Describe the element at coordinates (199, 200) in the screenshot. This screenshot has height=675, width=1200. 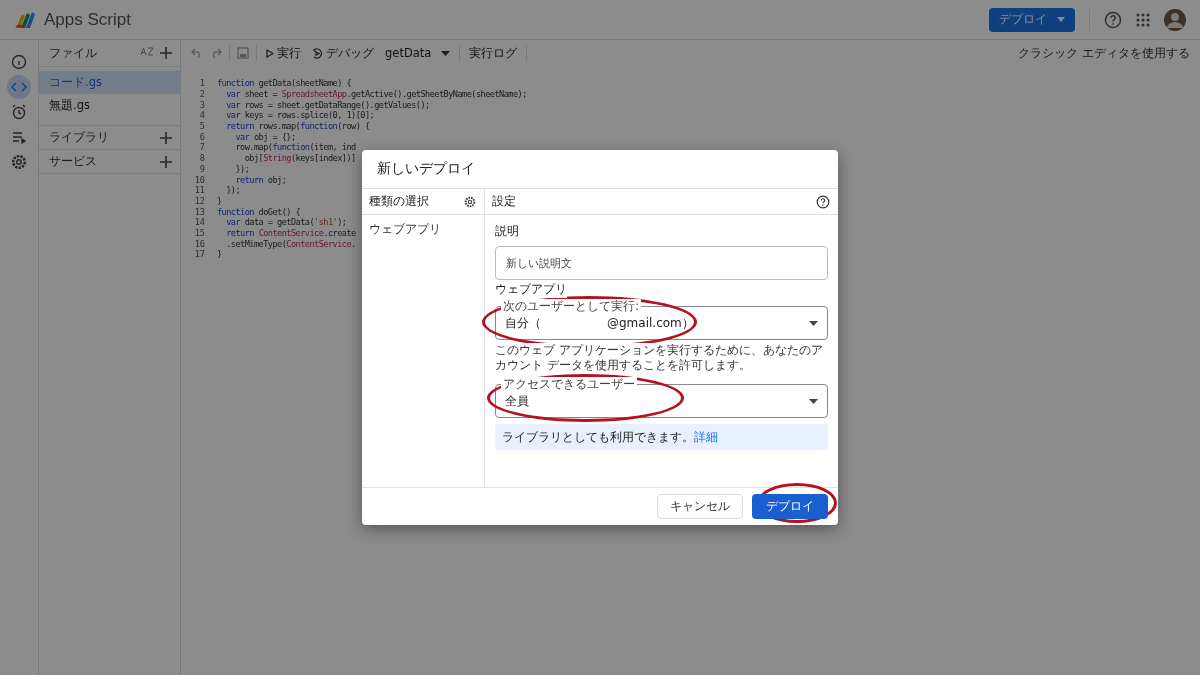
I see `line-number: 12` at that location.